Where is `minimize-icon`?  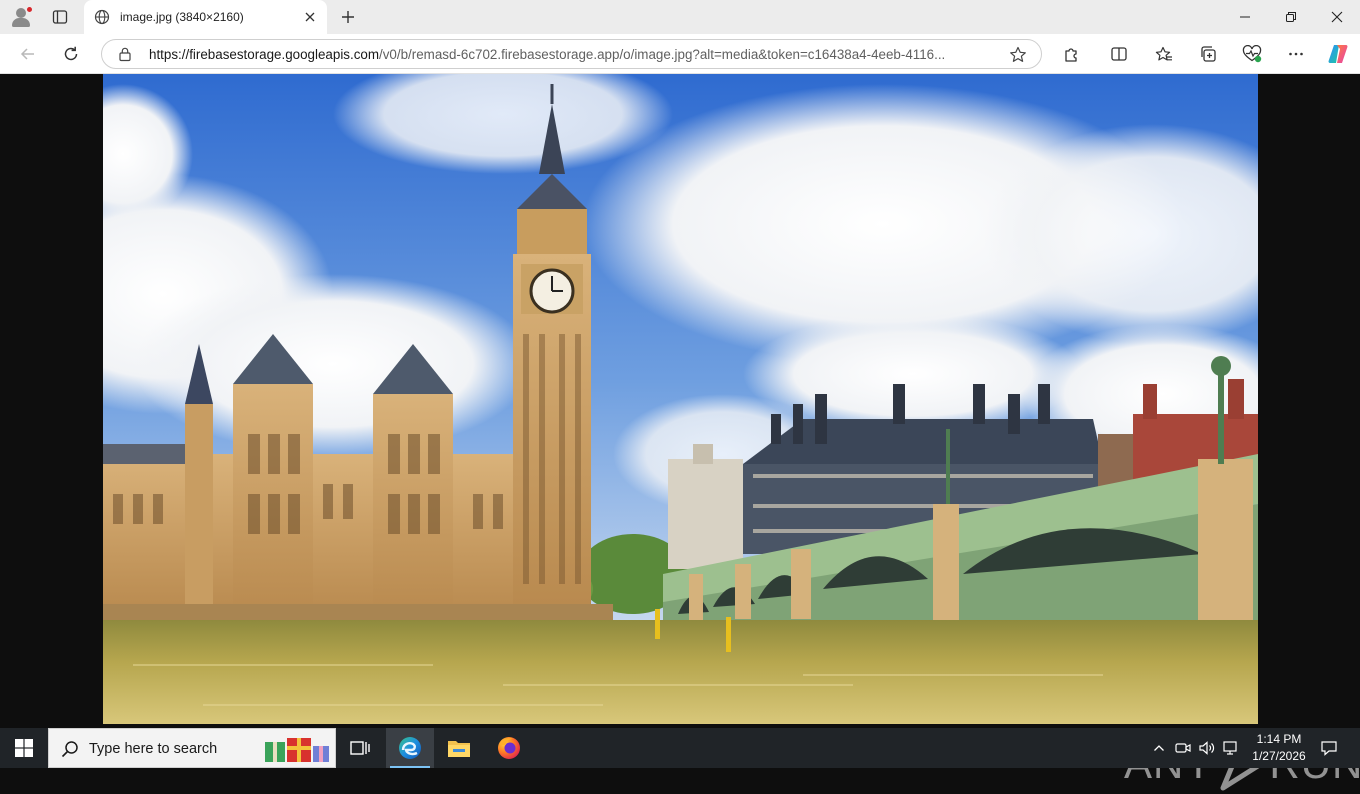
minimize-icon is located at coordinates (1245, 17).